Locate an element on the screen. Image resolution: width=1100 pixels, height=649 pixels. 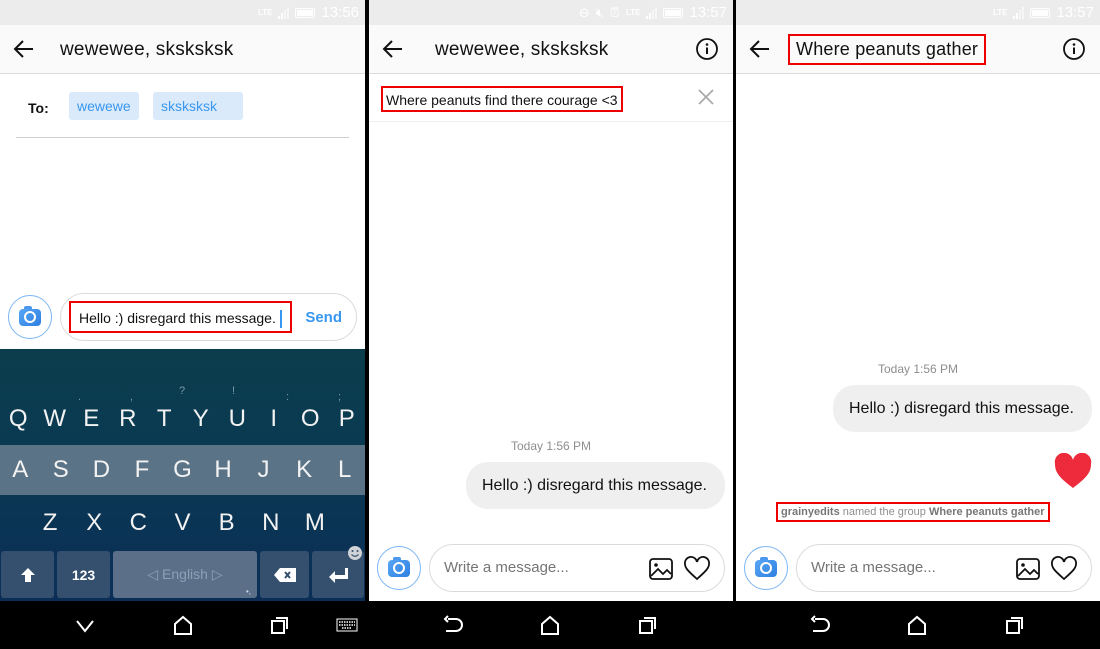
key-i: I is located at coordinates (274, 419).